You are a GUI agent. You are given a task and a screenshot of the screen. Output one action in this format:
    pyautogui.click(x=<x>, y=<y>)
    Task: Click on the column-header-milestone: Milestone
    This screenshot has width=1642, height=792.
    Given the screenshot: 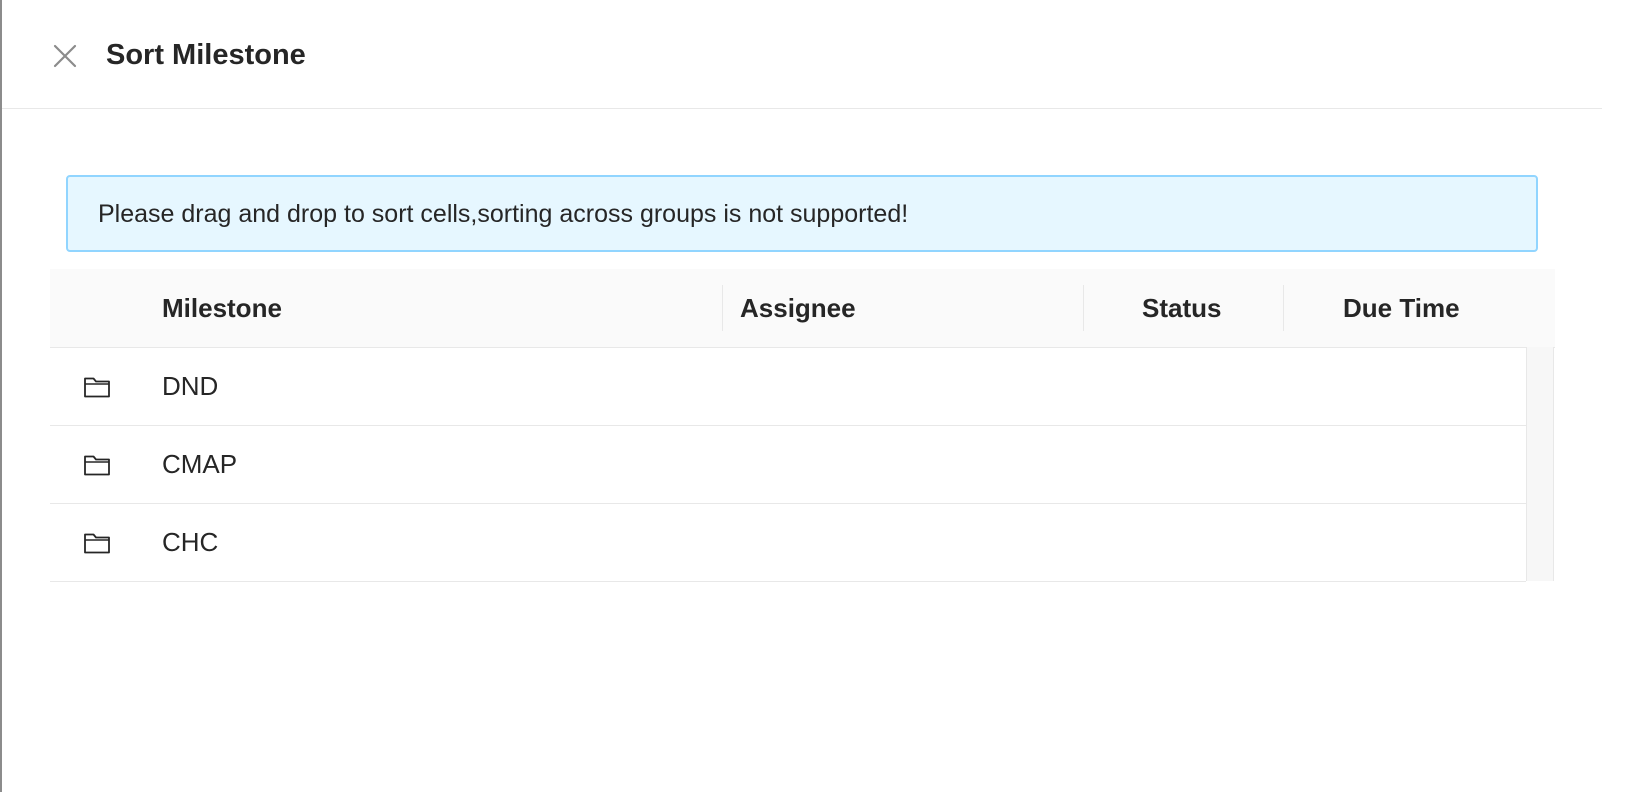 What is the action you would take?
    pyautogui.click(x=222, y=308)
    